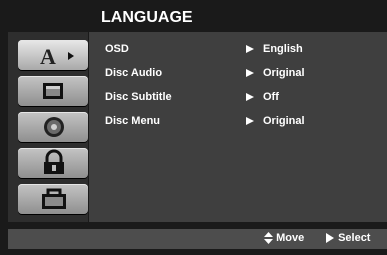 Image resolution: width=387 pixels, height=255 pixels. Describe the element at coordinates (134, 73) in the screenshot. I see `setting-label: Disc Audio` at that location.